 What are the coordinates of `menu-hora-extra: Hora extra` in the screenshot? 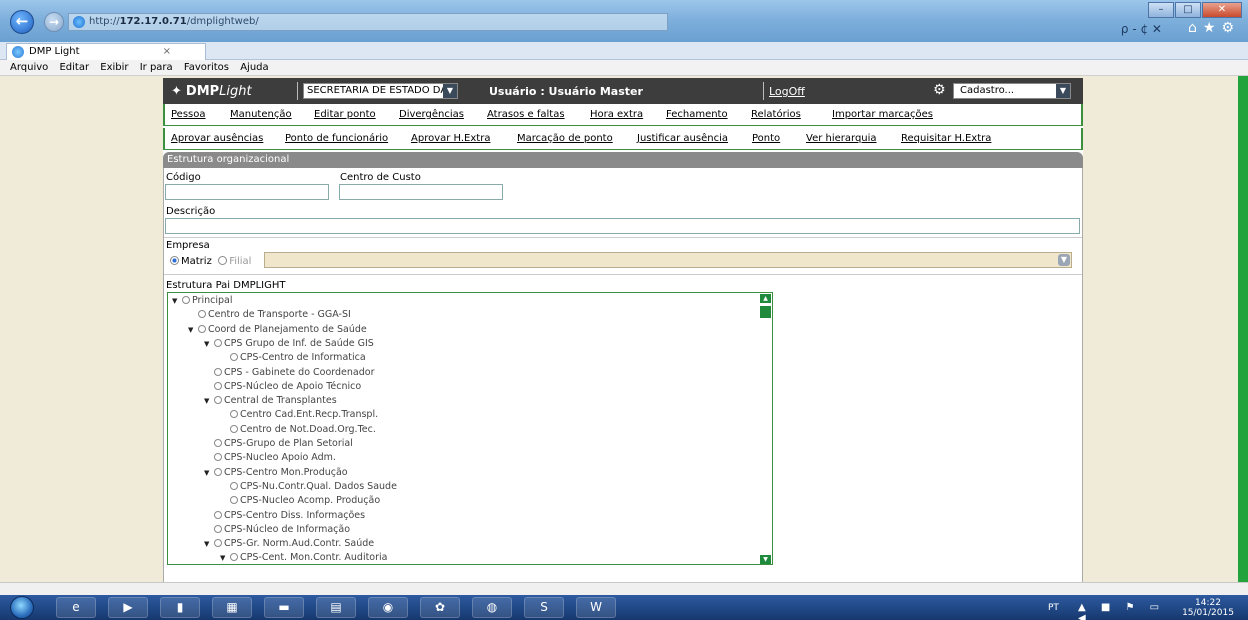 It's located at (616, 115).